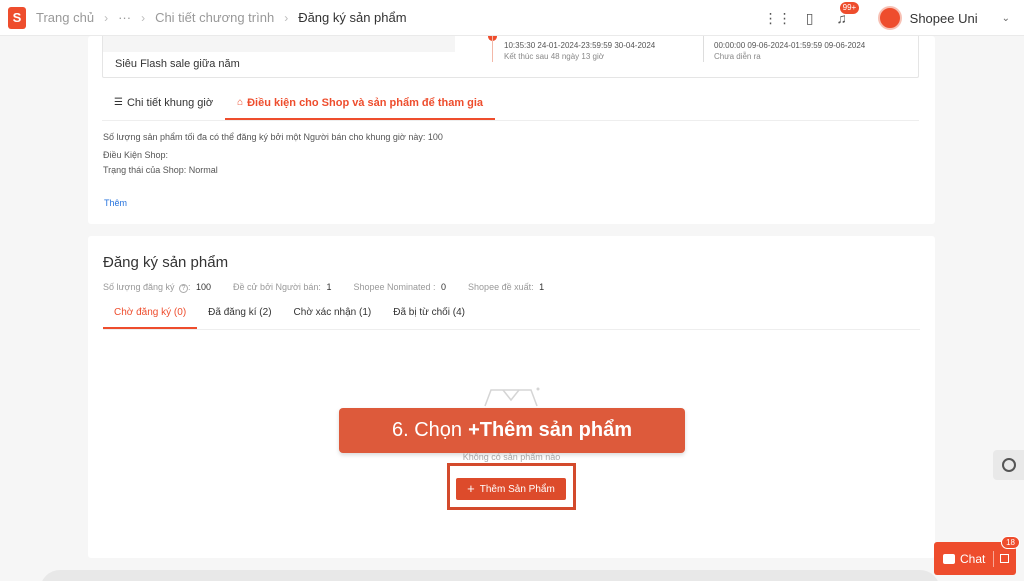 The height and width of the screenshot is (581, 1024). I want to click on empty-box-icon, so click(512, 397).